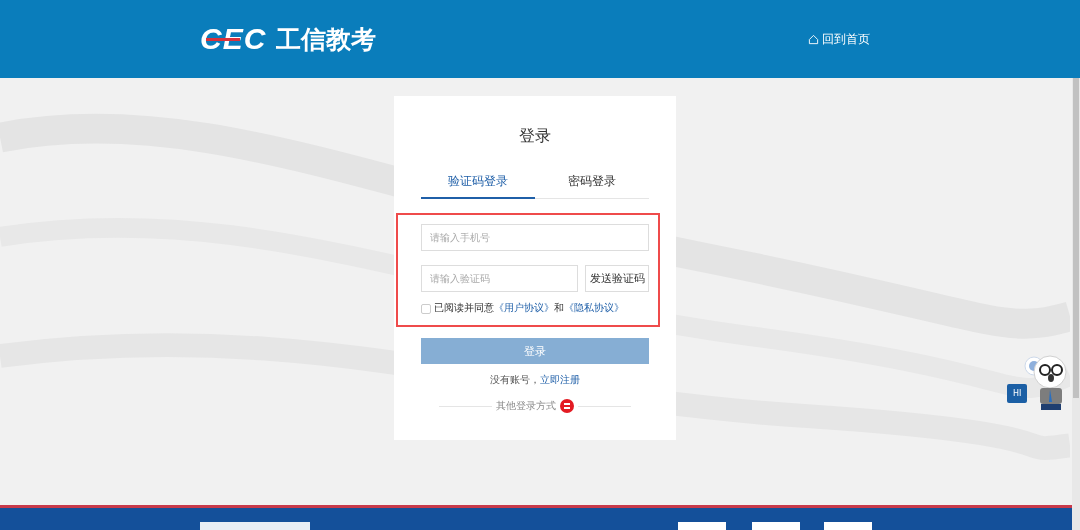  Describe the element at coordinates (535, 136) in the screenshot. I see `login-title: 登录` at that location.